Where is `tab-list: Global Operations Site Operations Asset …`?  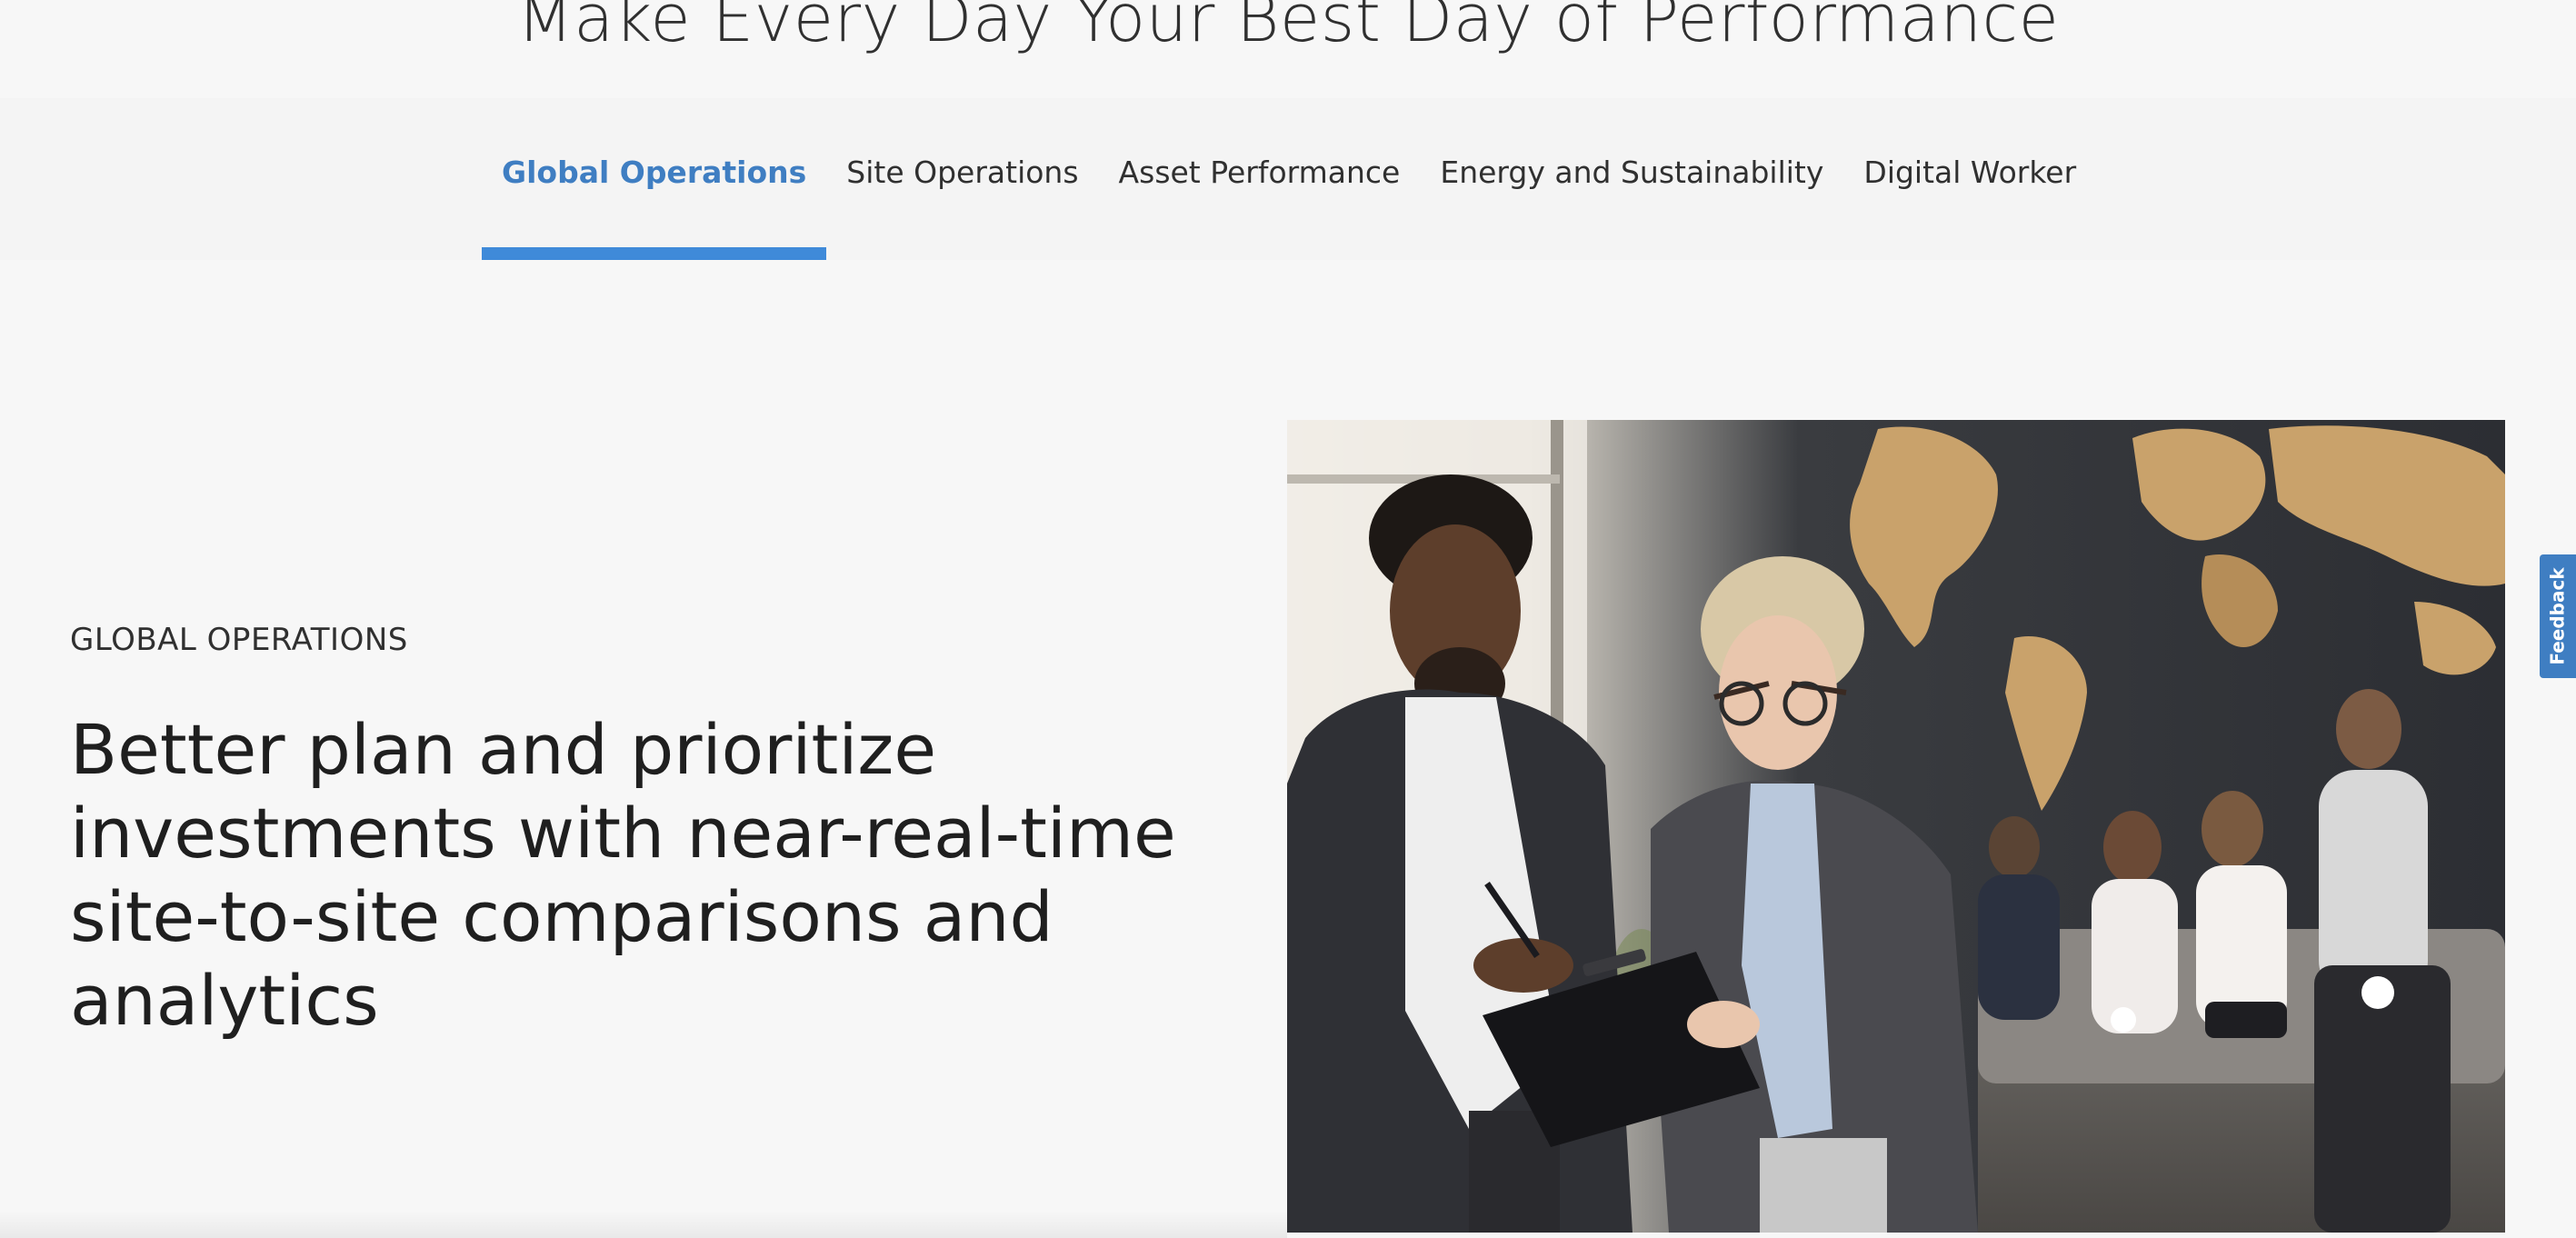
tab-list: Global Operations Site Operations Asset … is located at coordinates (1289, 179).